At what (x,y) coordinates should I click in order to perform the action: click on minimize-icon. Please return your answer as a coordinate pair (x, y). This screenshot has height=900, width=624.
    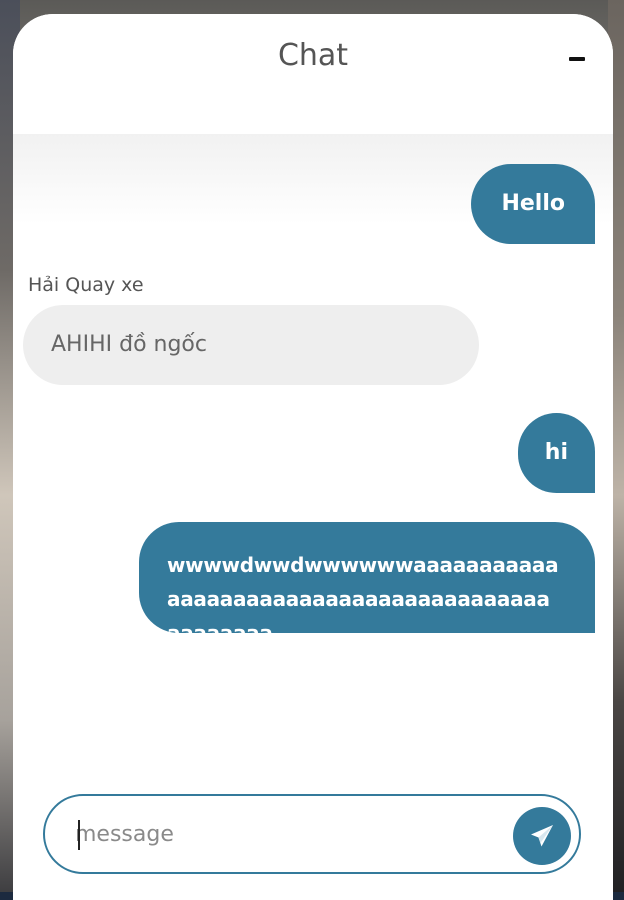
    Looking at the image, I should click on (577, 59).